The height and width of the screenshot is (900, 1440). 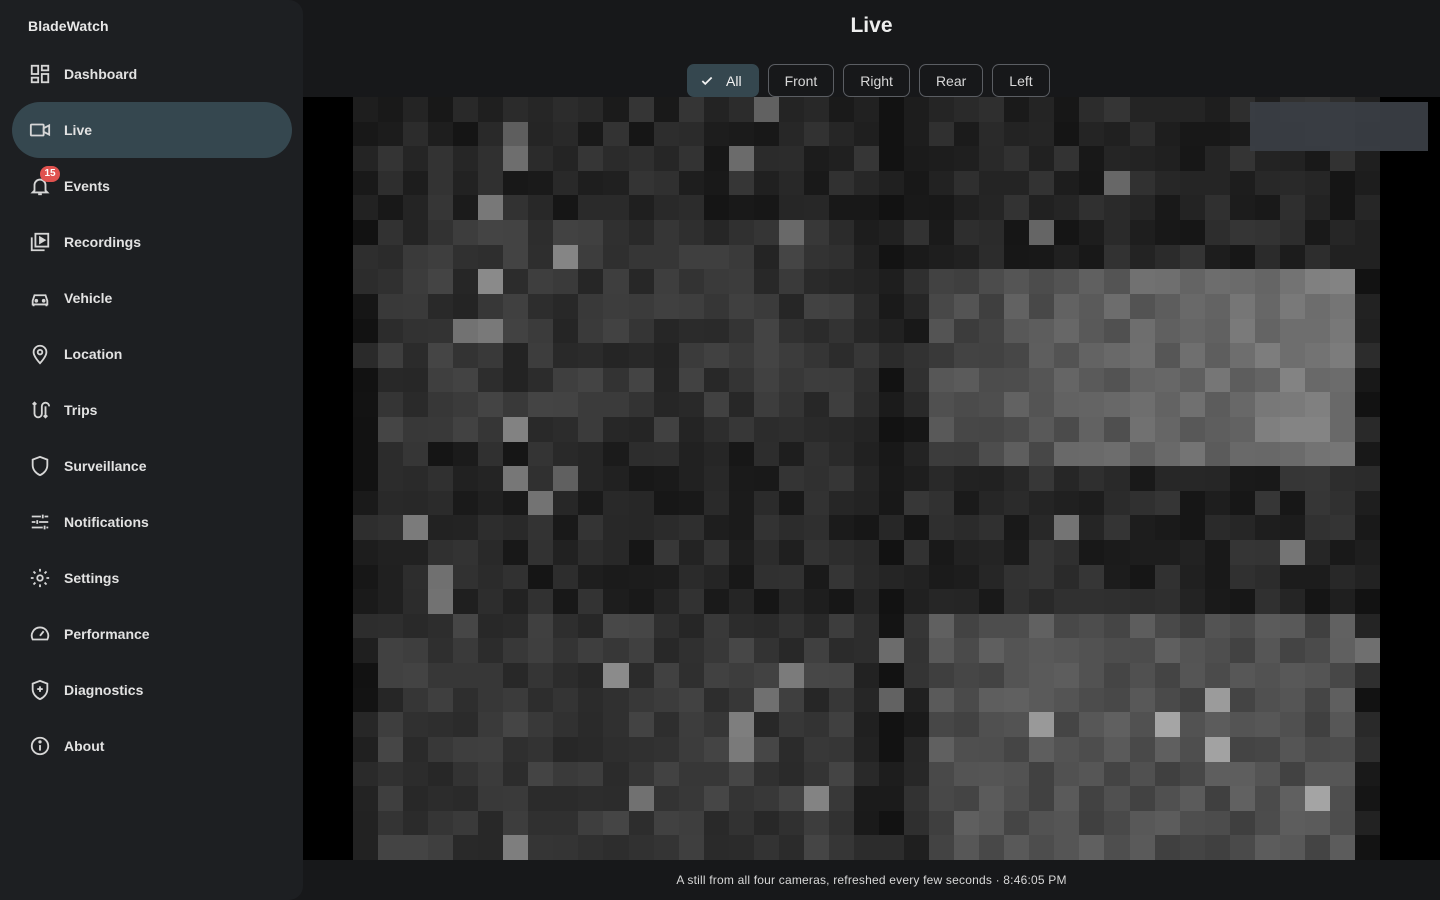 I want to click on sidebar-item-trips: Trips, so click(x=152, y=410).